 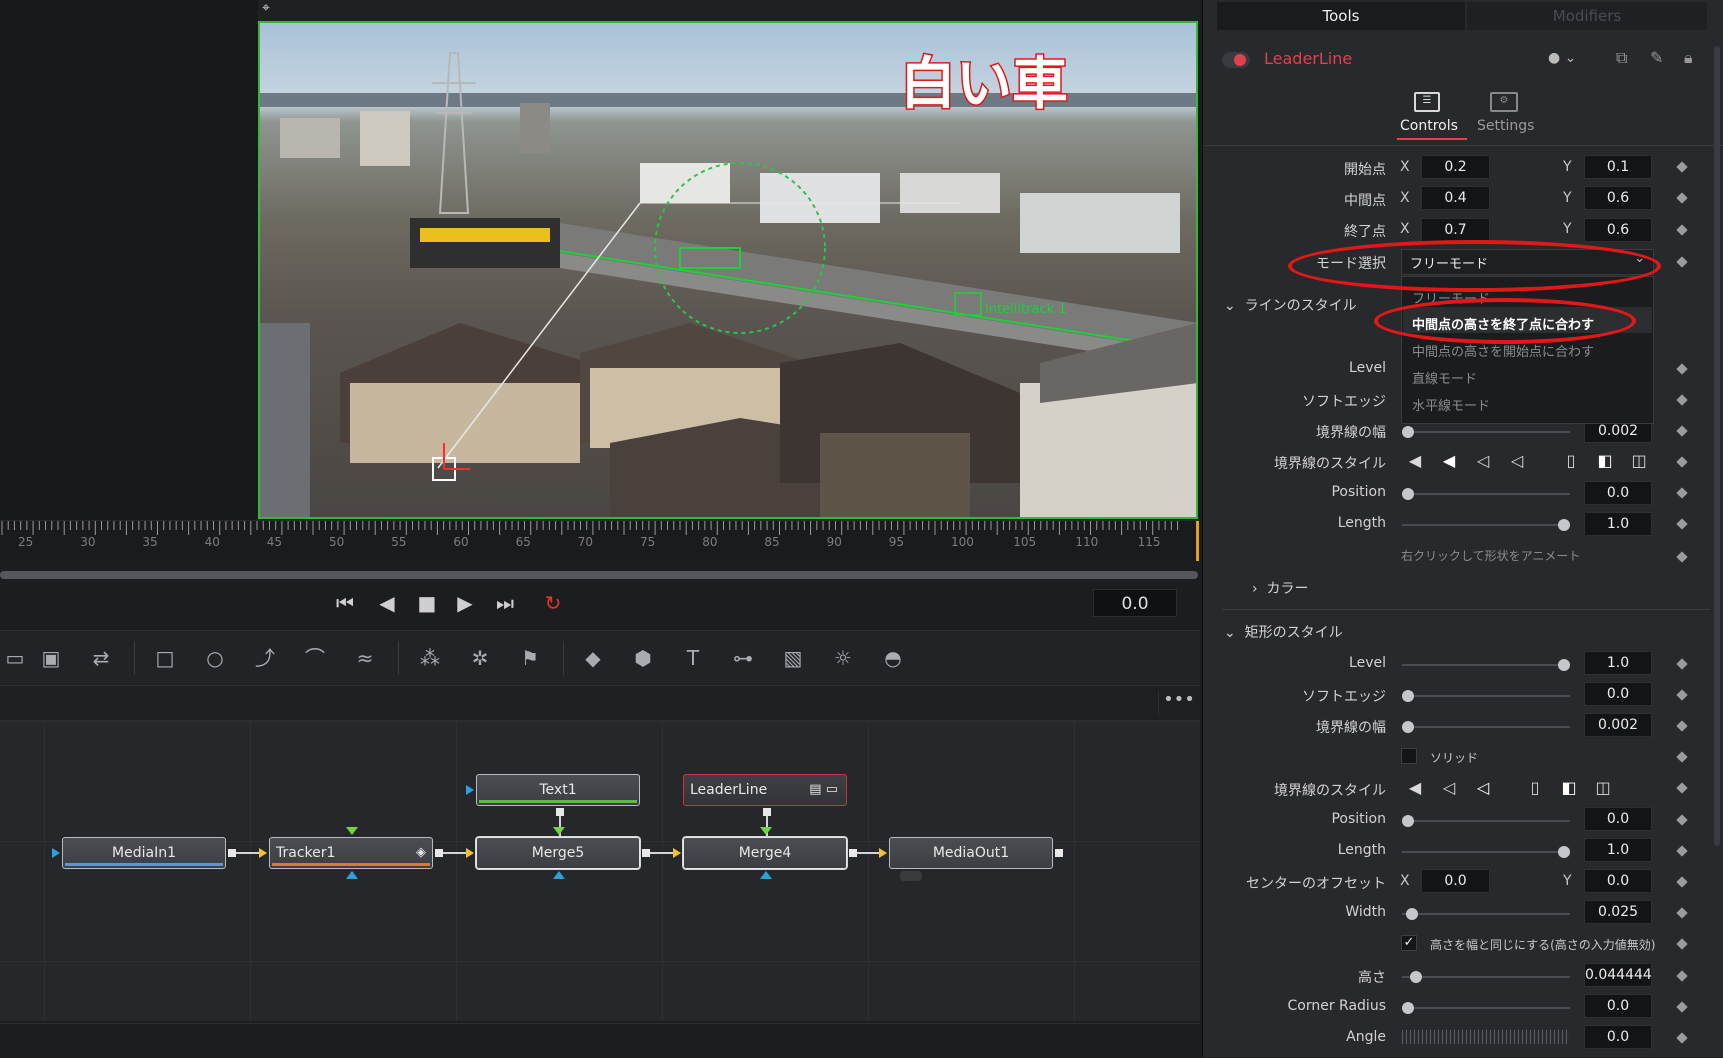 I want to click on light-3d-icon: ☼, so click(x=843, y=658).